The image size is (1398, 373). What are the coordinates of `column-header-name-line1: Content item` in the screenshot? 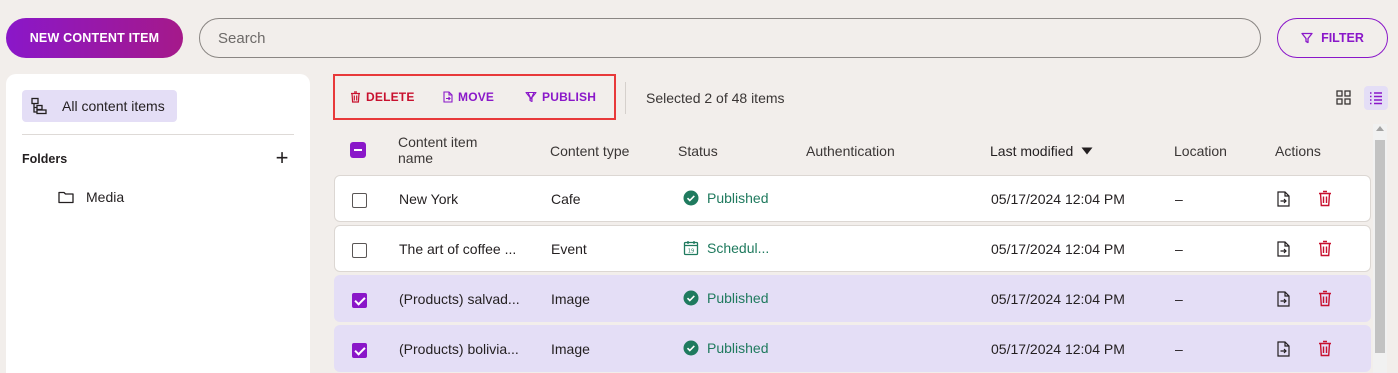 It's located at (438, 142).